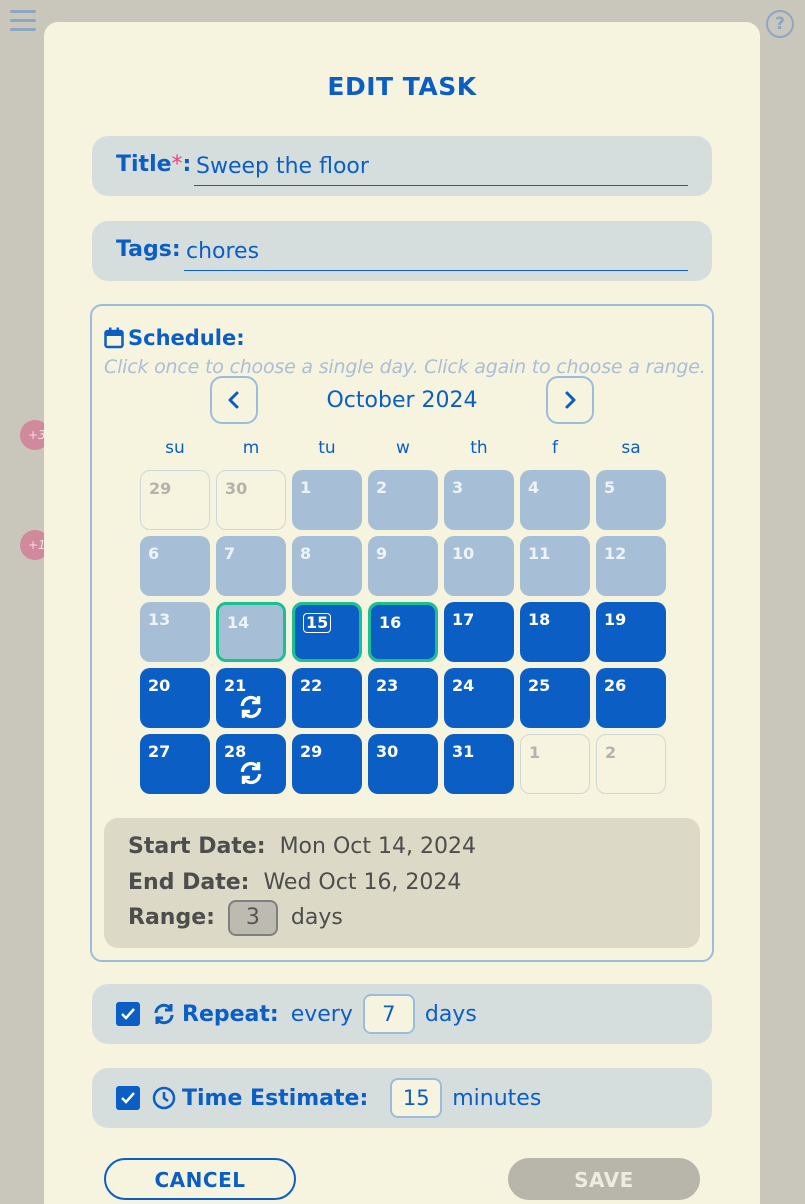 The image size is (805, 1204). Describe the element at coordinates (306, 487) in the screenshot. I see `day-number: 1` at that location.